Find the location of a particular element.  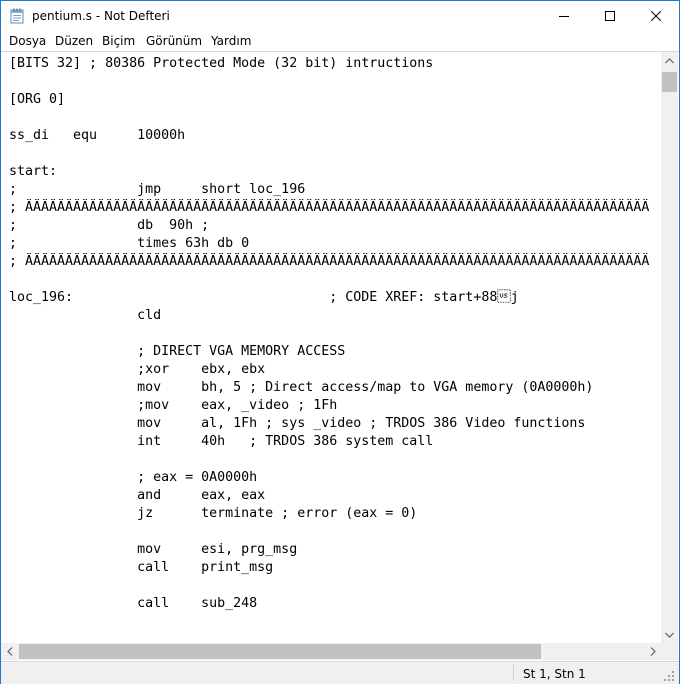

status-divider is located at coordinates (513, 673).